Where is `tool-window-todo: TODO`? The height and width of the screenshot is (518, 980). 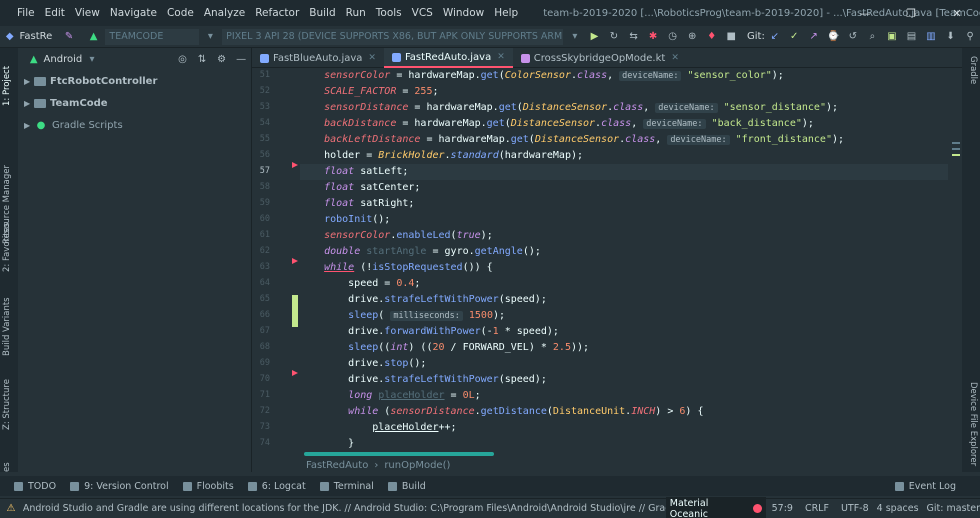 tool-window-todo: TODO is located at coordinates (35, 486).